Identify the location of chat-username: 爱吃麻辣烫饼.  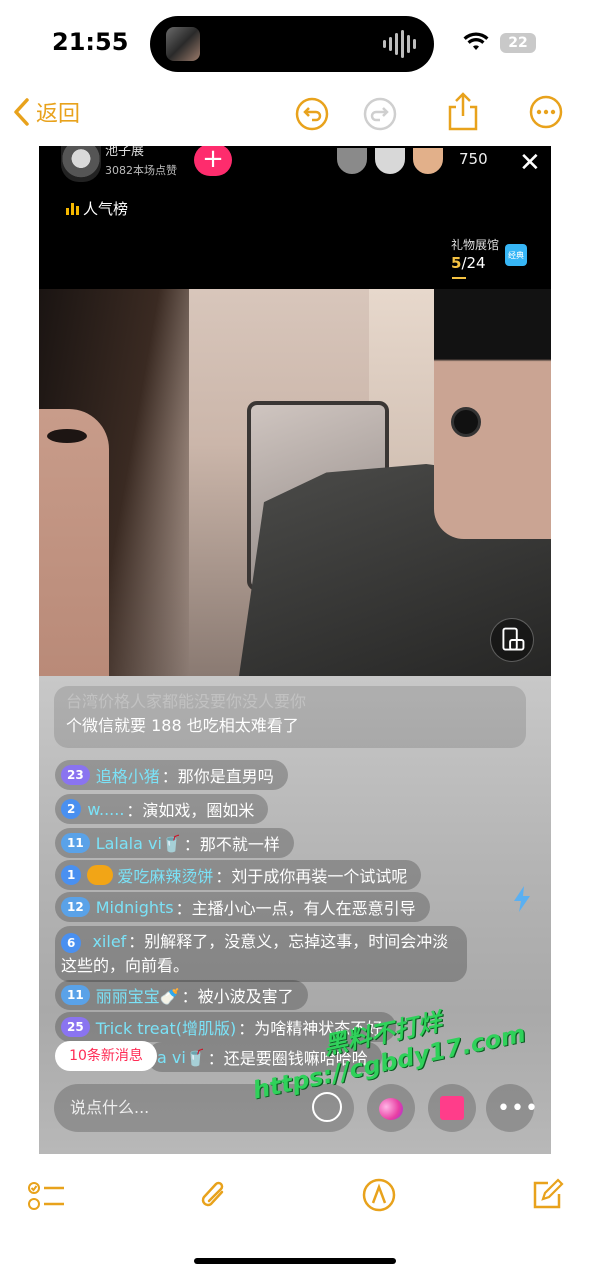
(165, 875).